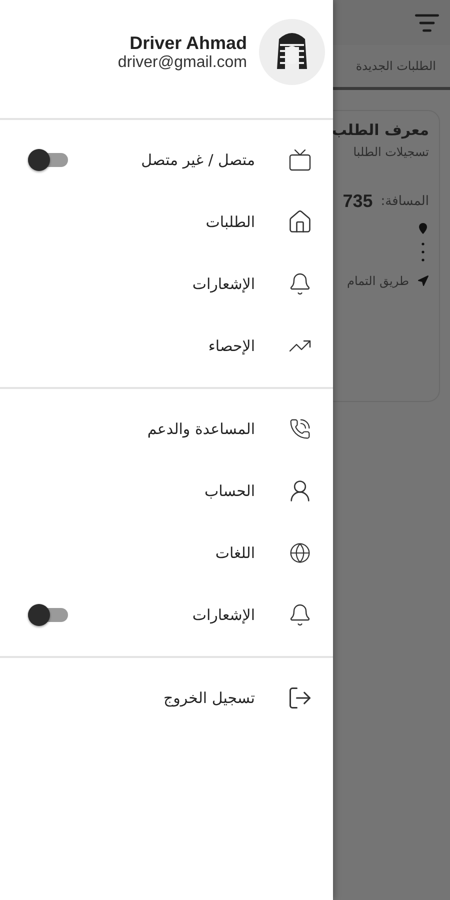  Describe the element at coordinates (300, 553) in the screenshot. I see `globe-icon` at that location.